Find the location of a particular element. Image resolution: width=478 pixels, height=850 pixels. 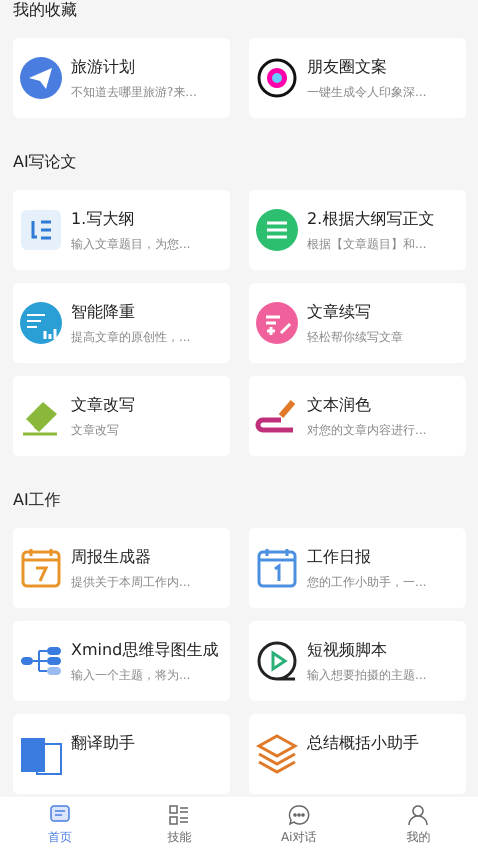

tool-title: Xmind思维导图生成 is located at coordinates (144, 650).